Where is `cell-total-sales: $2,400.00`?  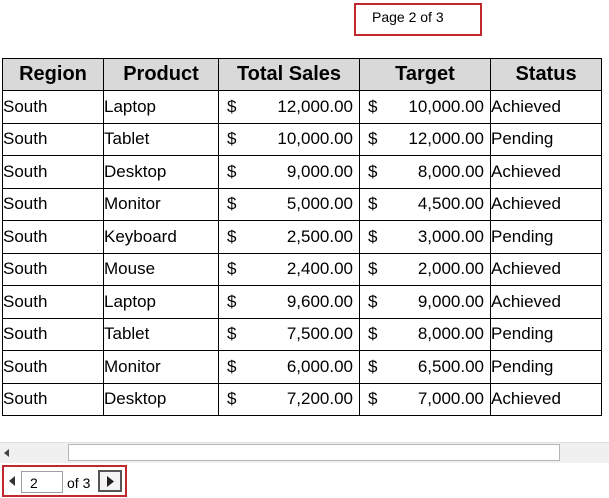
cell-total-sales: $2,400.00 is located at coordinates (289, 269).